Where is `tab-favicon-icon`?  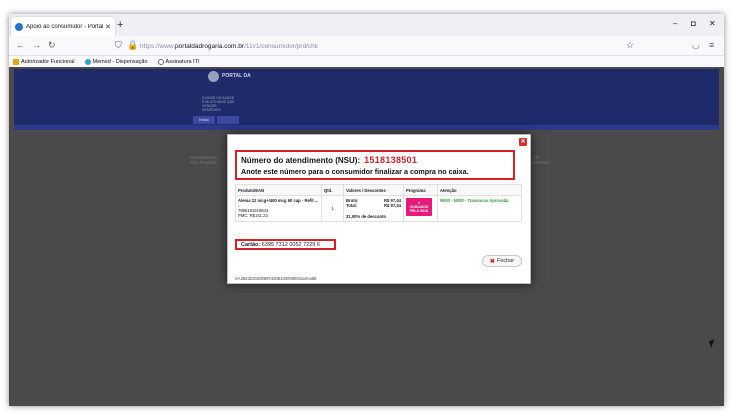 tab-favicon-icon is located at coordinates (19, 26).